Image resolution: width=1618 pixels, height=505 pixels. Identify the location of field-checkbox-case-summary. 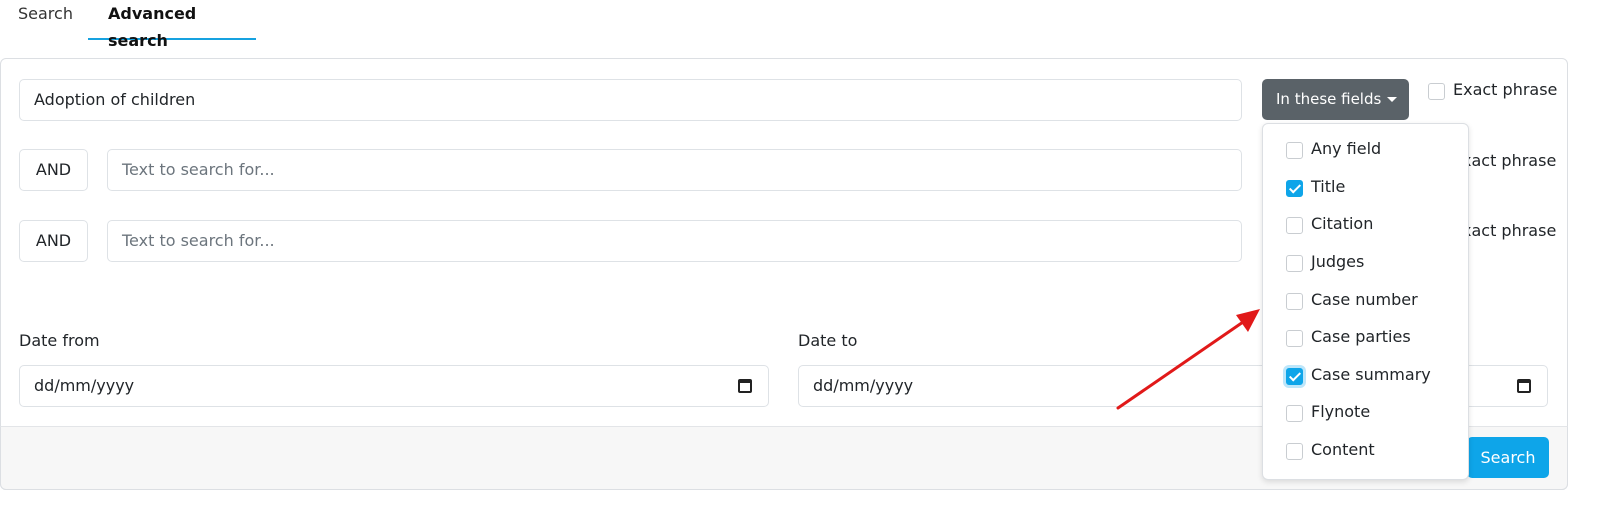
(1294, 376).